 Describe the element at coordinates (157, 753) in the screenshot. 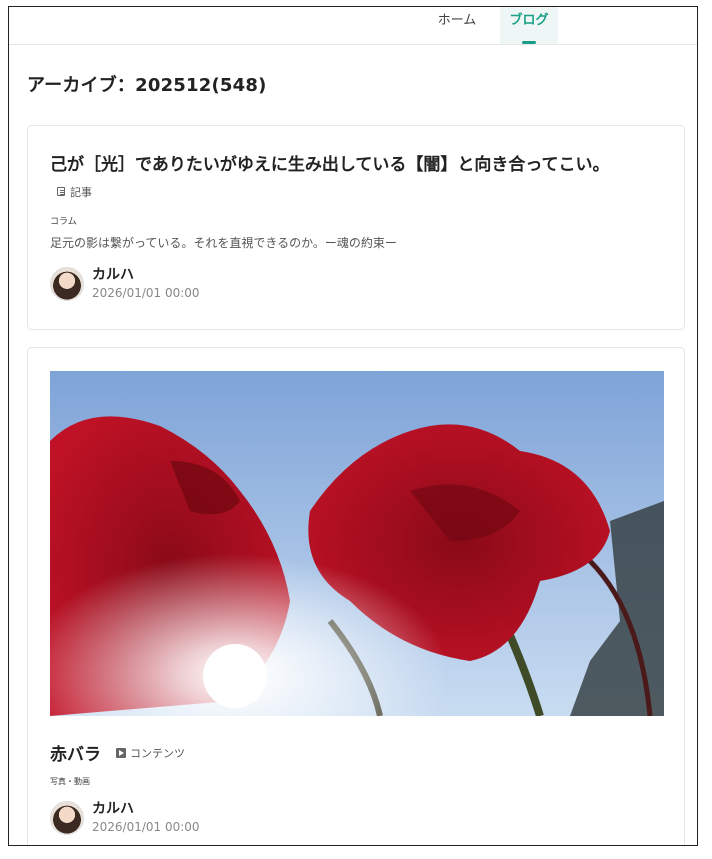

I see `post-type-label: コンテンツ` at that location.